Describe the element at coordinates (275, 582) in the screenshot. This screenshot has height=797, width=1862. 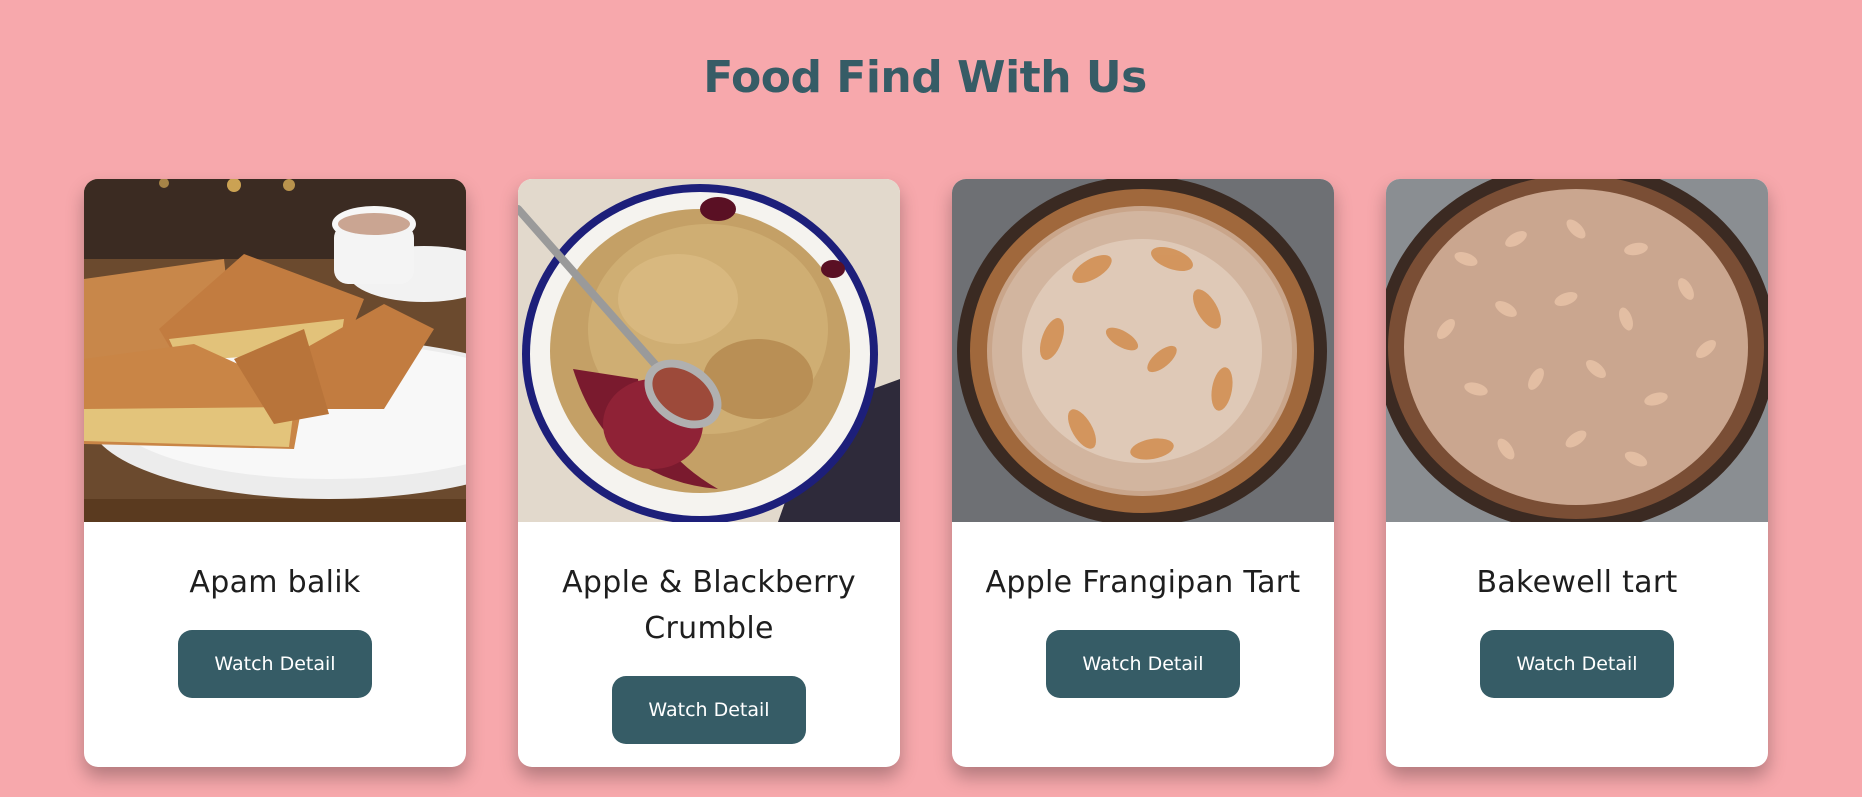
I see `meal-title: Apam balik` at that location.